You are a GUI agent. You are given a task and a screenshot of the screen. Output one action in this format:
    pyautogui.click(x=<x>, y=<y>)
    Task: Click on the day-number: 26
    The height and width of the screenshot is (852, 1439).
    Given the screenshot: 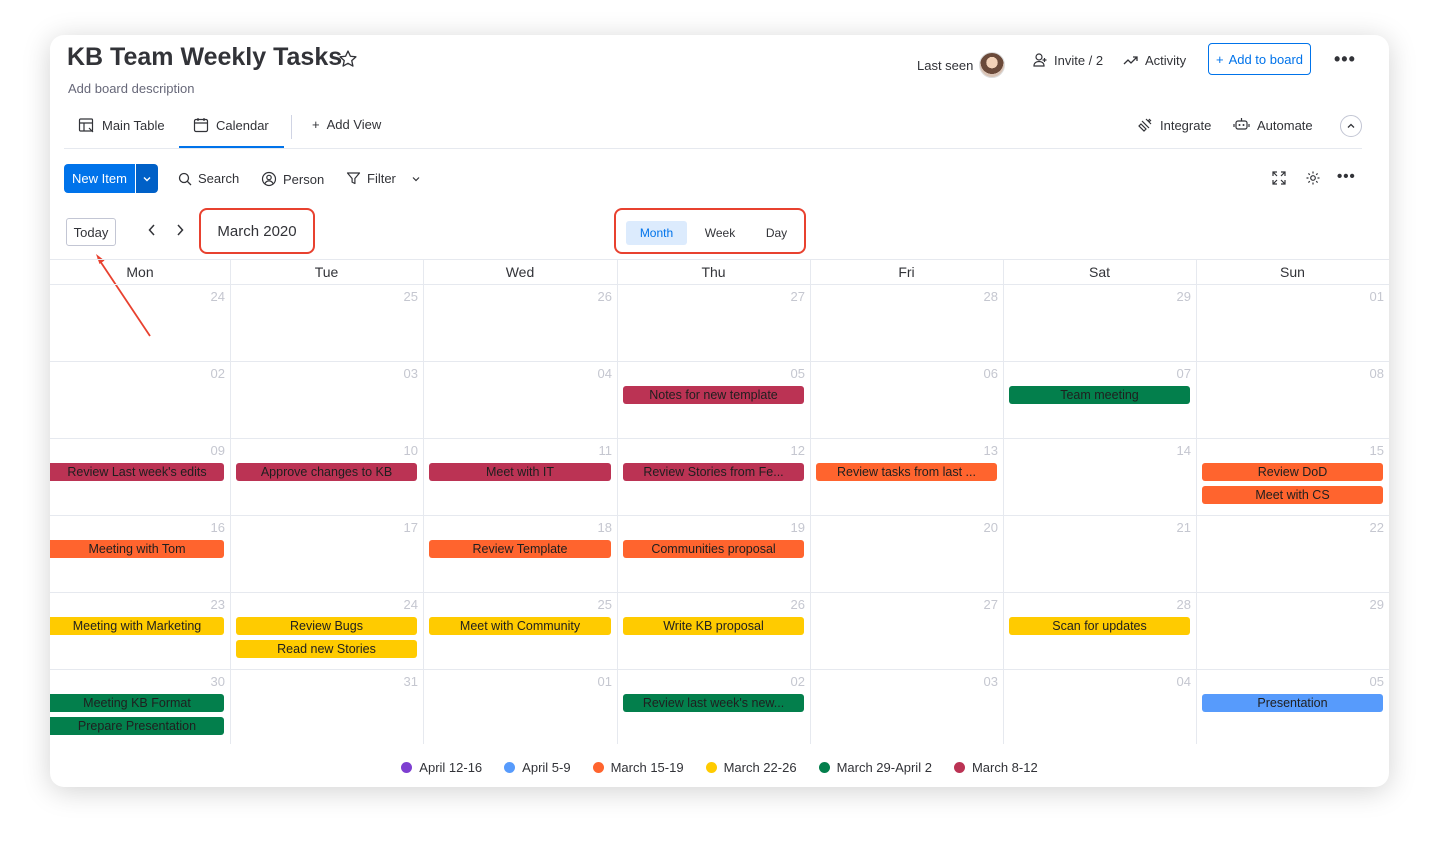 What is the action you would take?
    pyautogui.click(x=797, y=604)
    